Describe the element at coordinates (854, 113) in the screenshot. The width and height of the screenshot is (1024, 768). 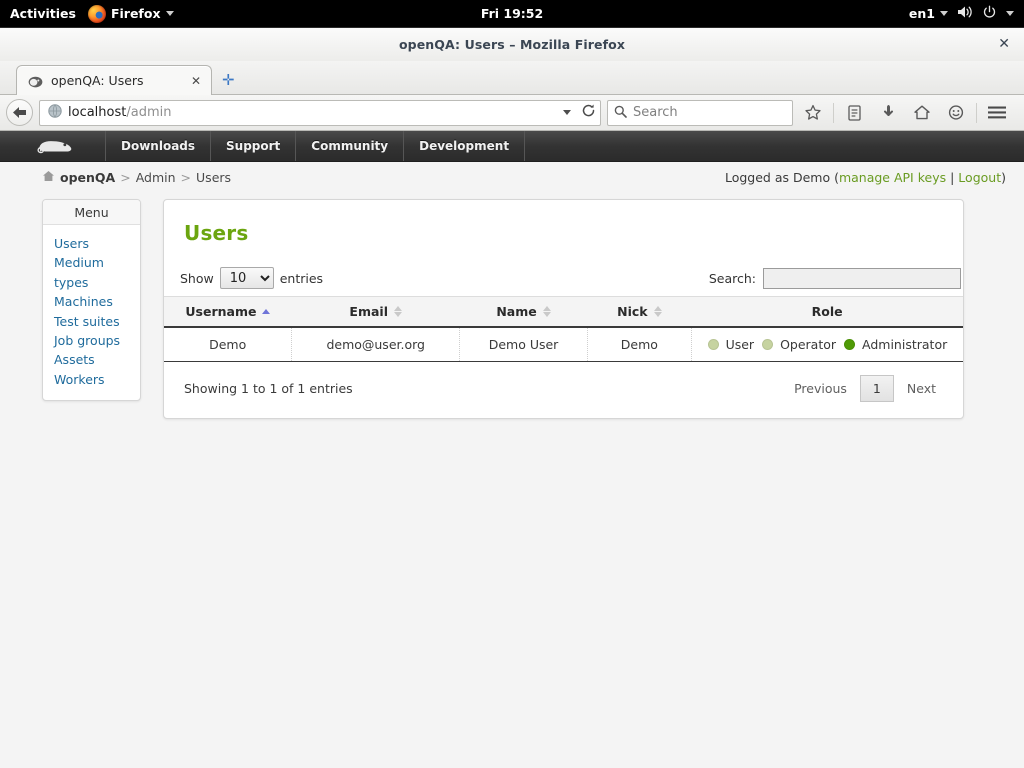
I see `reader-list-icon` at that location.